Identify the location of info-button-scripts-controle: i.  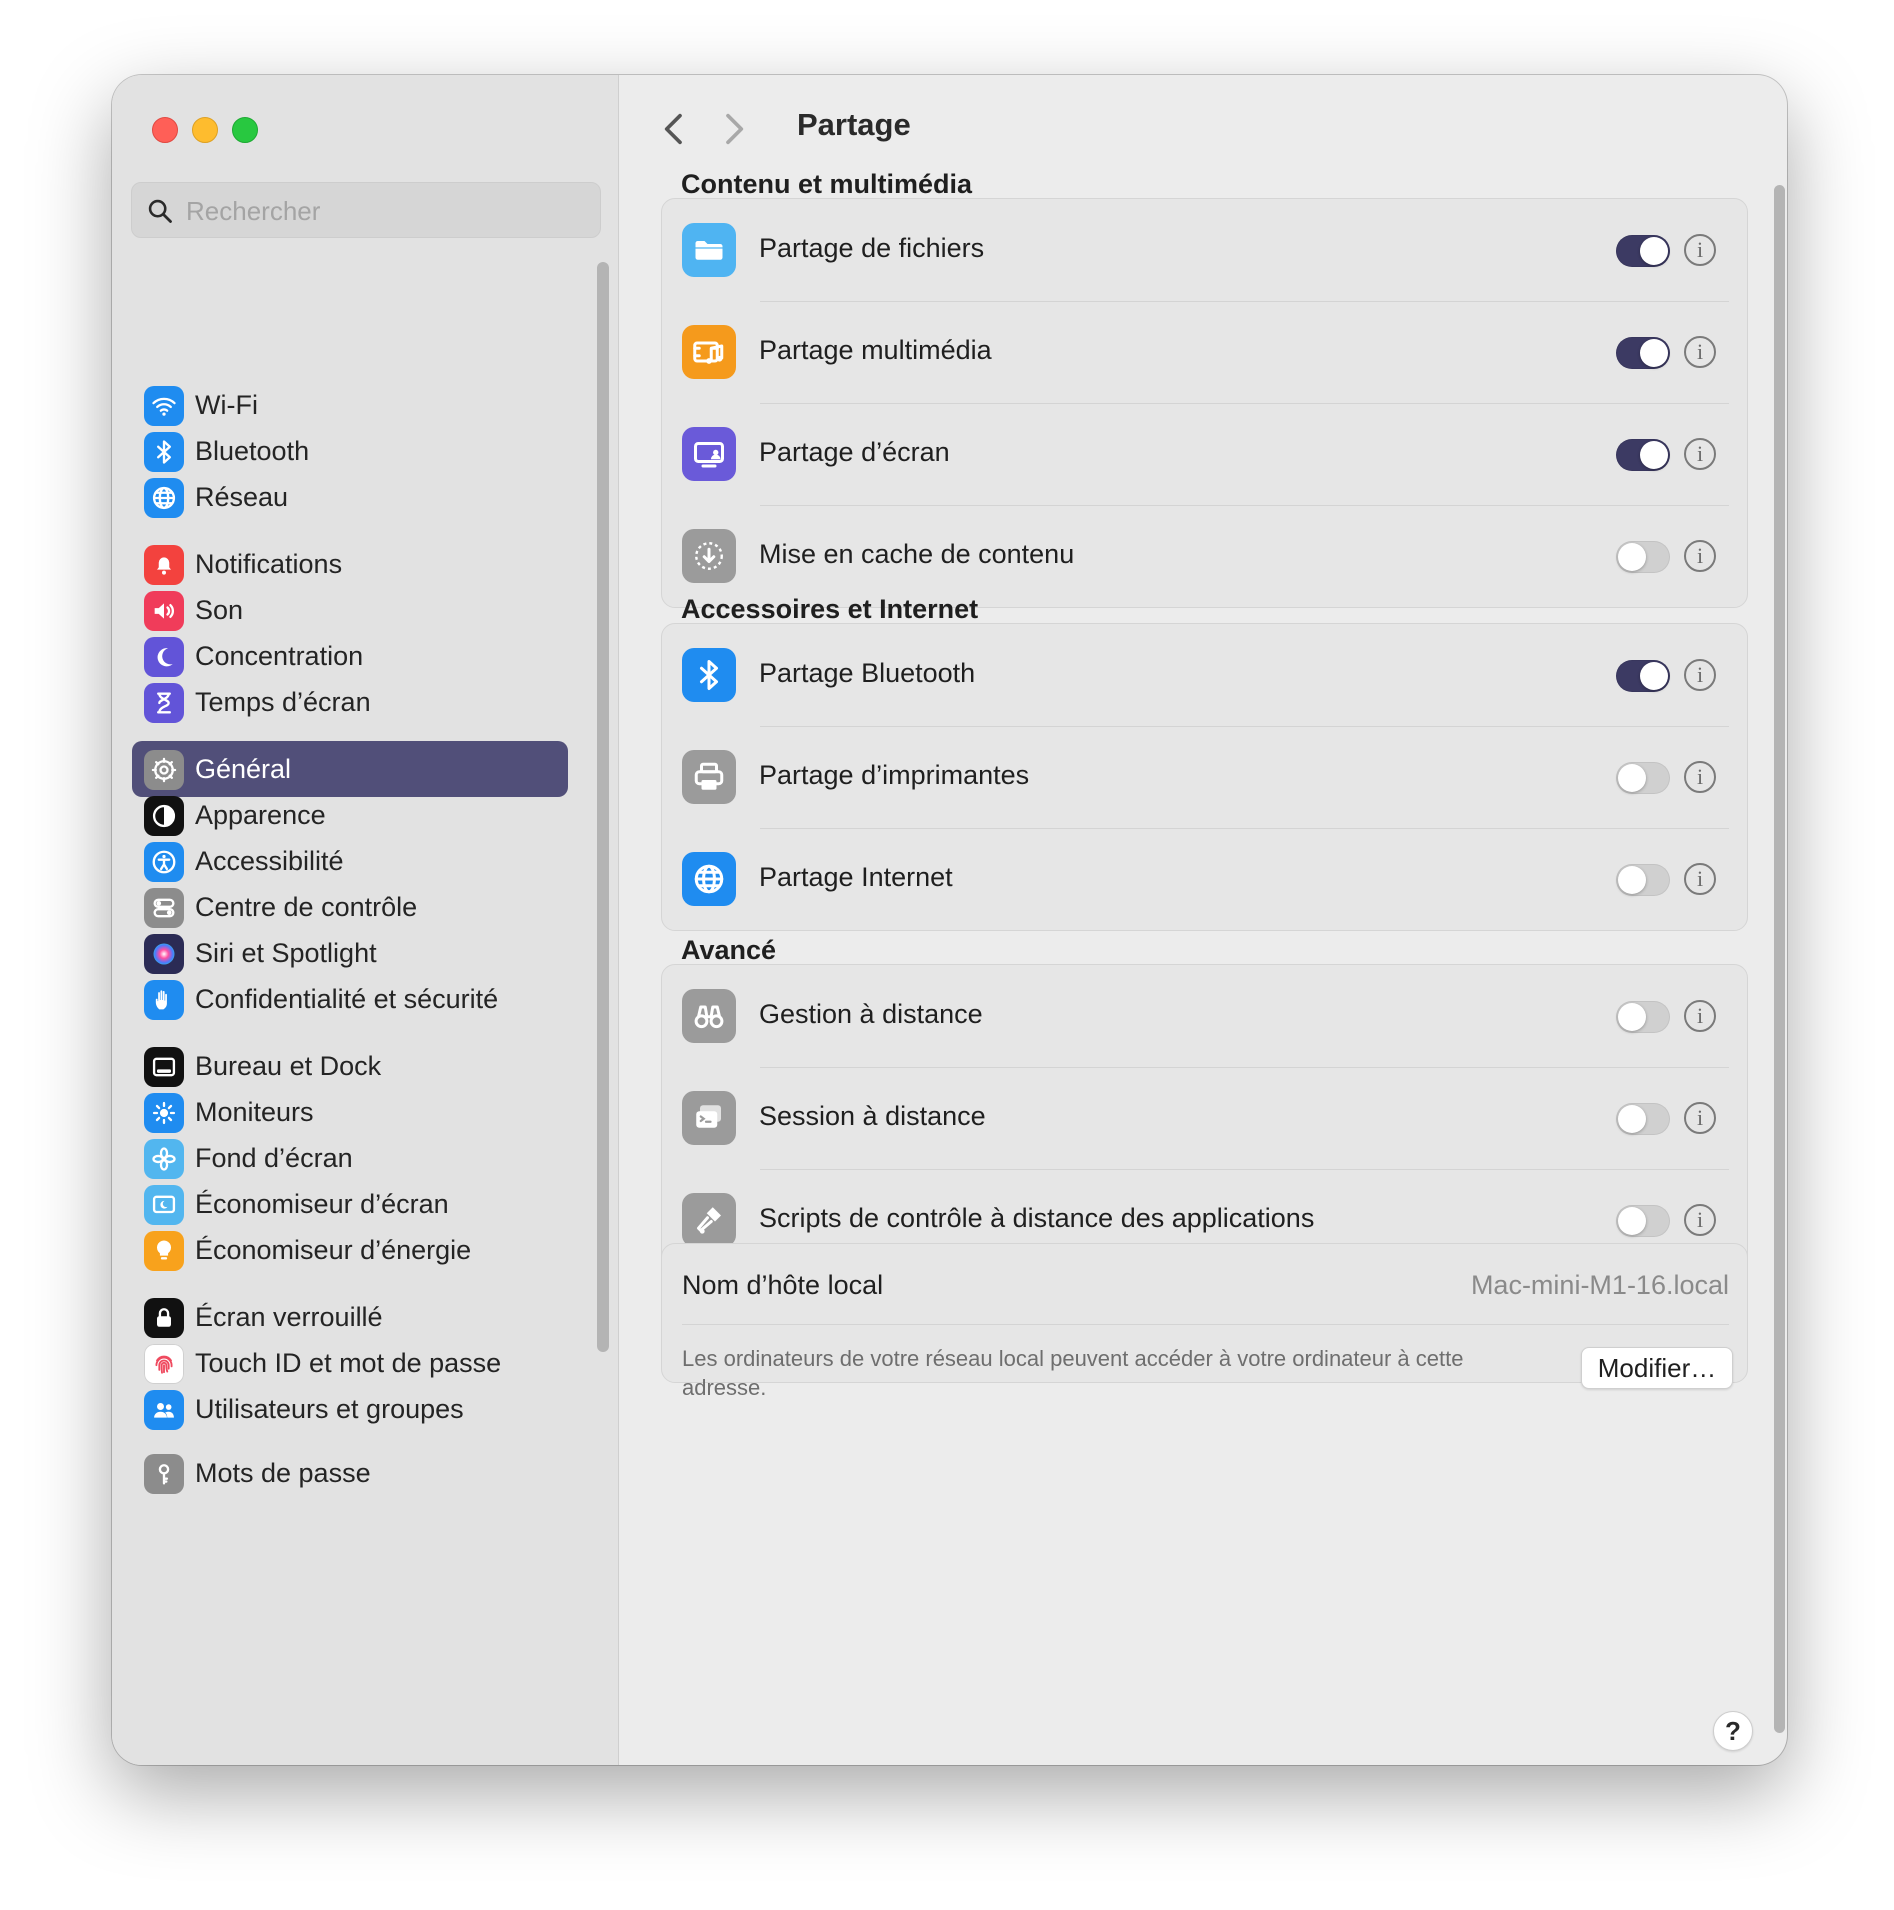
(1700, 1220).